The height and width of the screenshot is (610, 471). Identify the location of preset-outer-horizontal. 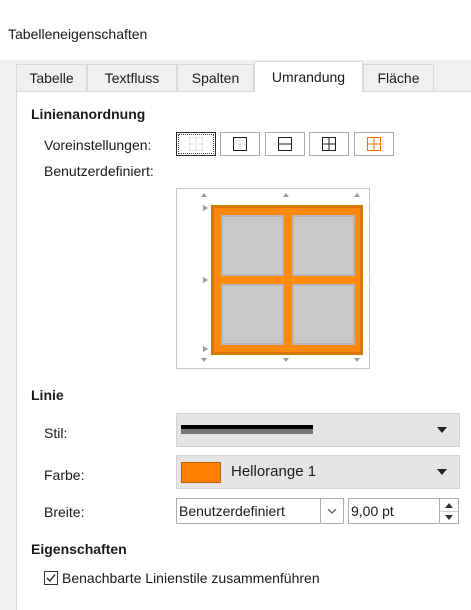
(285, 144).